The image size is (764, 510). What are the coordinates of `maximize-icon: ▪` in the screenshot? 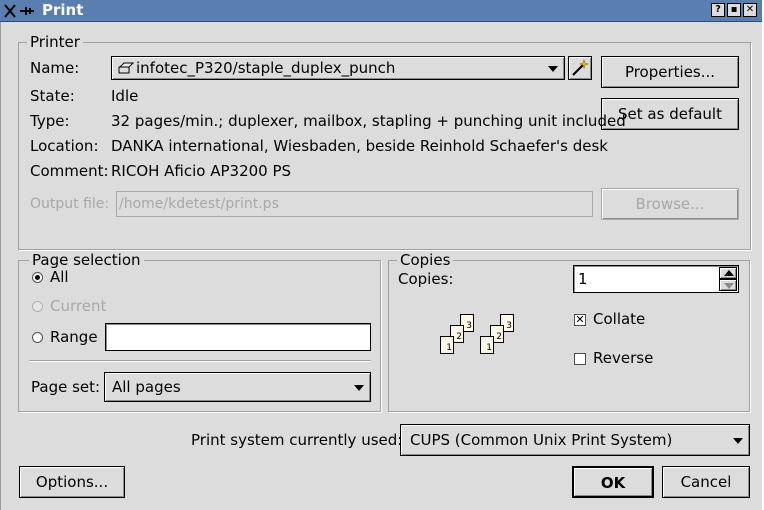 It's located at (734, 10).